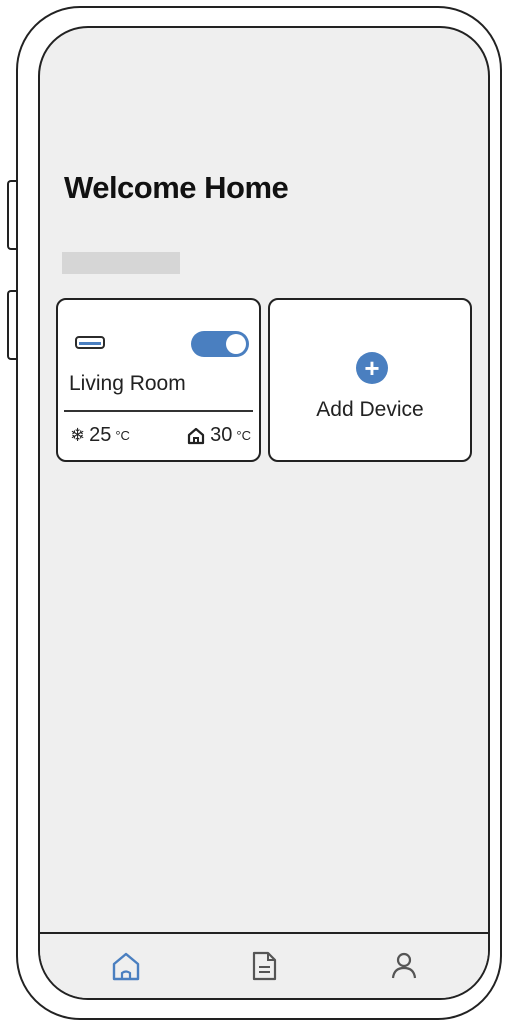 The height and width of the screenshot is (1026, 507). What do you see at coordinates (176, 187) in the screenshot?
I see `page-title: Welcome Home` at bounding box center [176, 187].